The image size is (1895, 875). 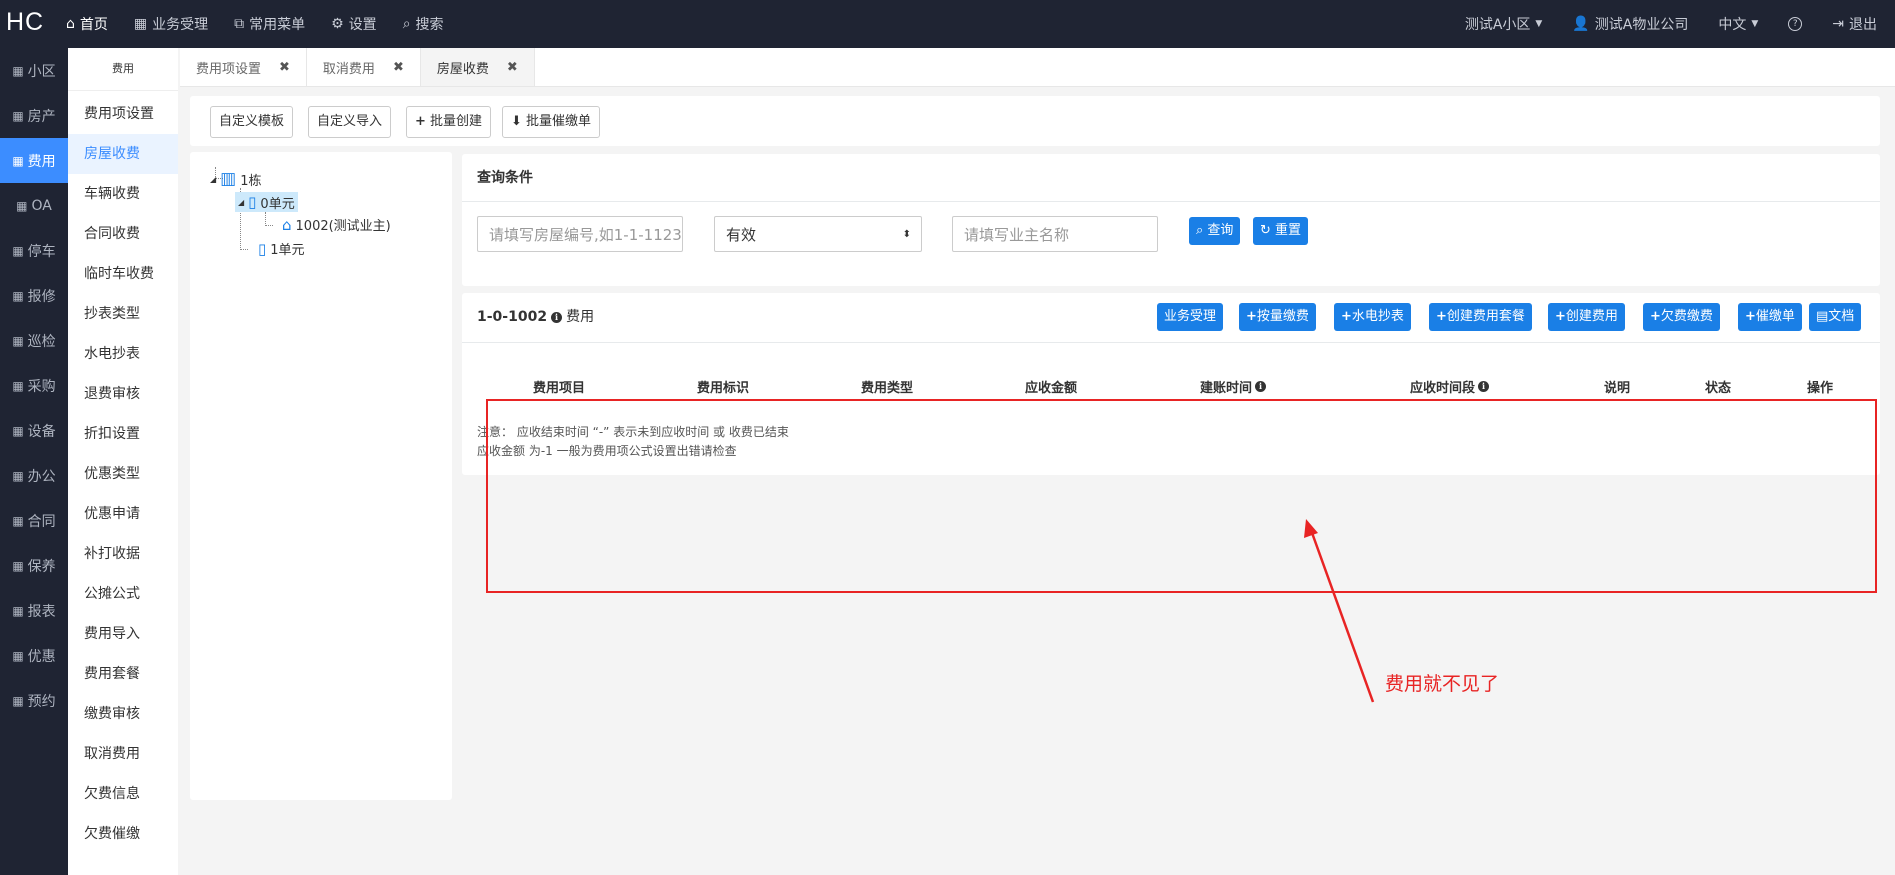 I want to click on annotation-text: 费用就不见了, so click(x=1442, y=684).